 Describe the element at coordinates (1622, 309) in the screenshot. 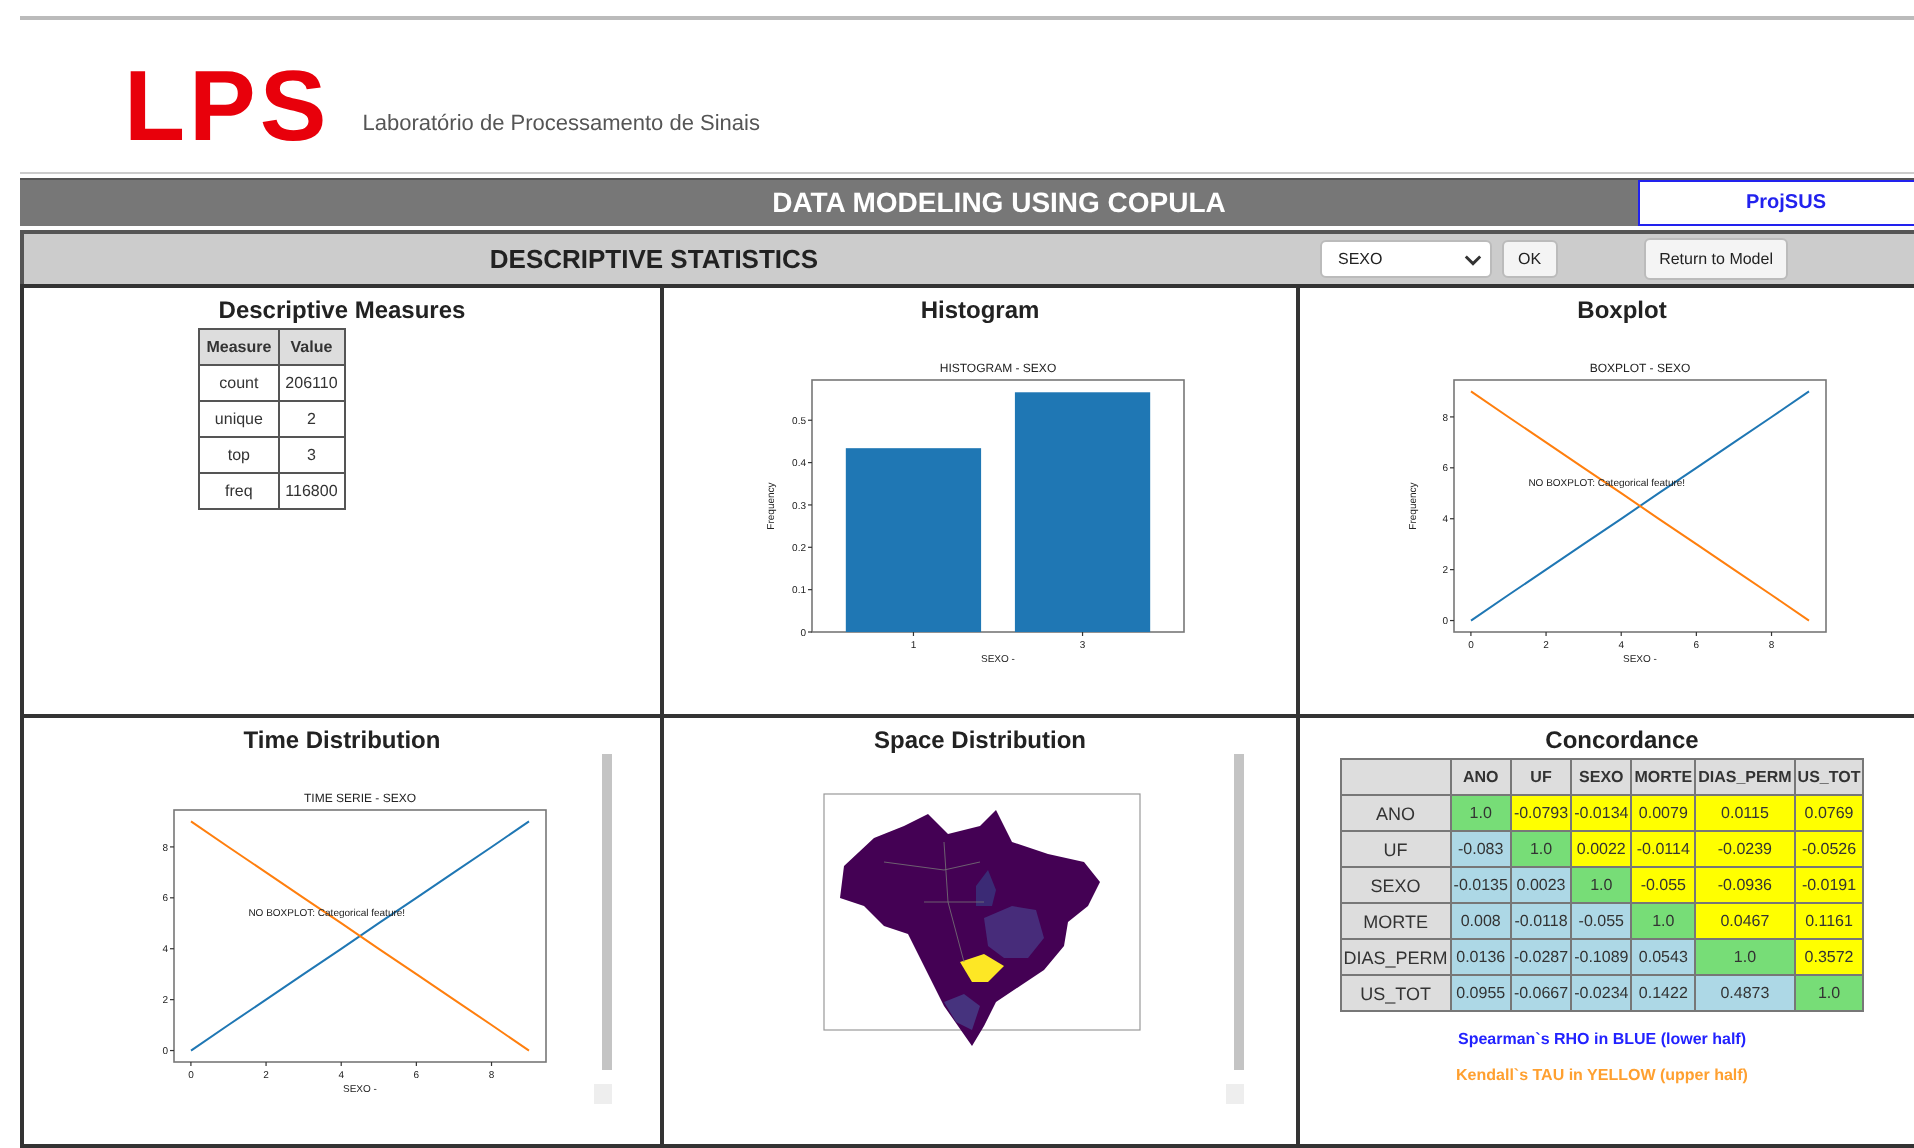

I see `panel-title: Boxplot` at that location.